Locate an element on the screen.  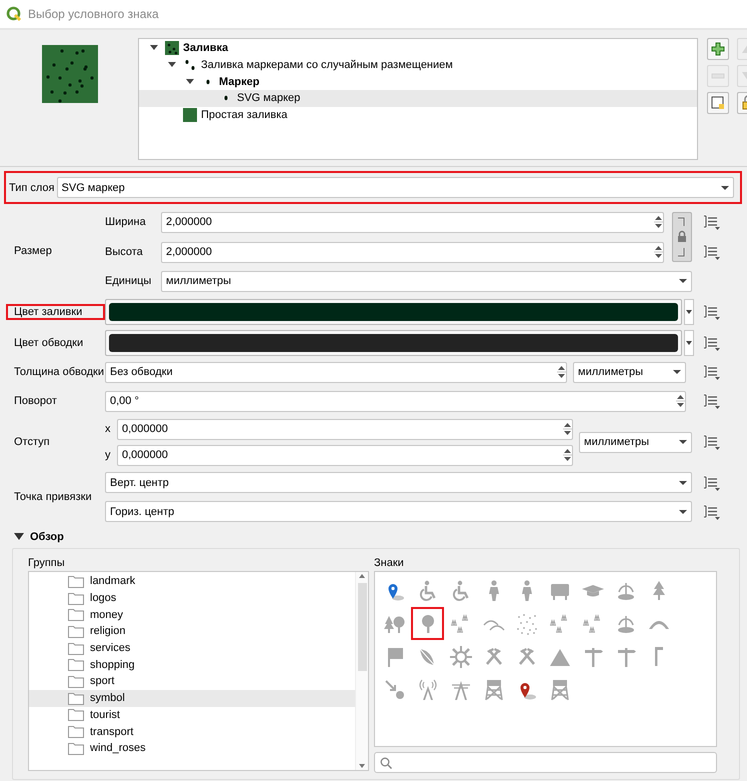
field-label: Точка привязки is located at coordinates (53, 497).